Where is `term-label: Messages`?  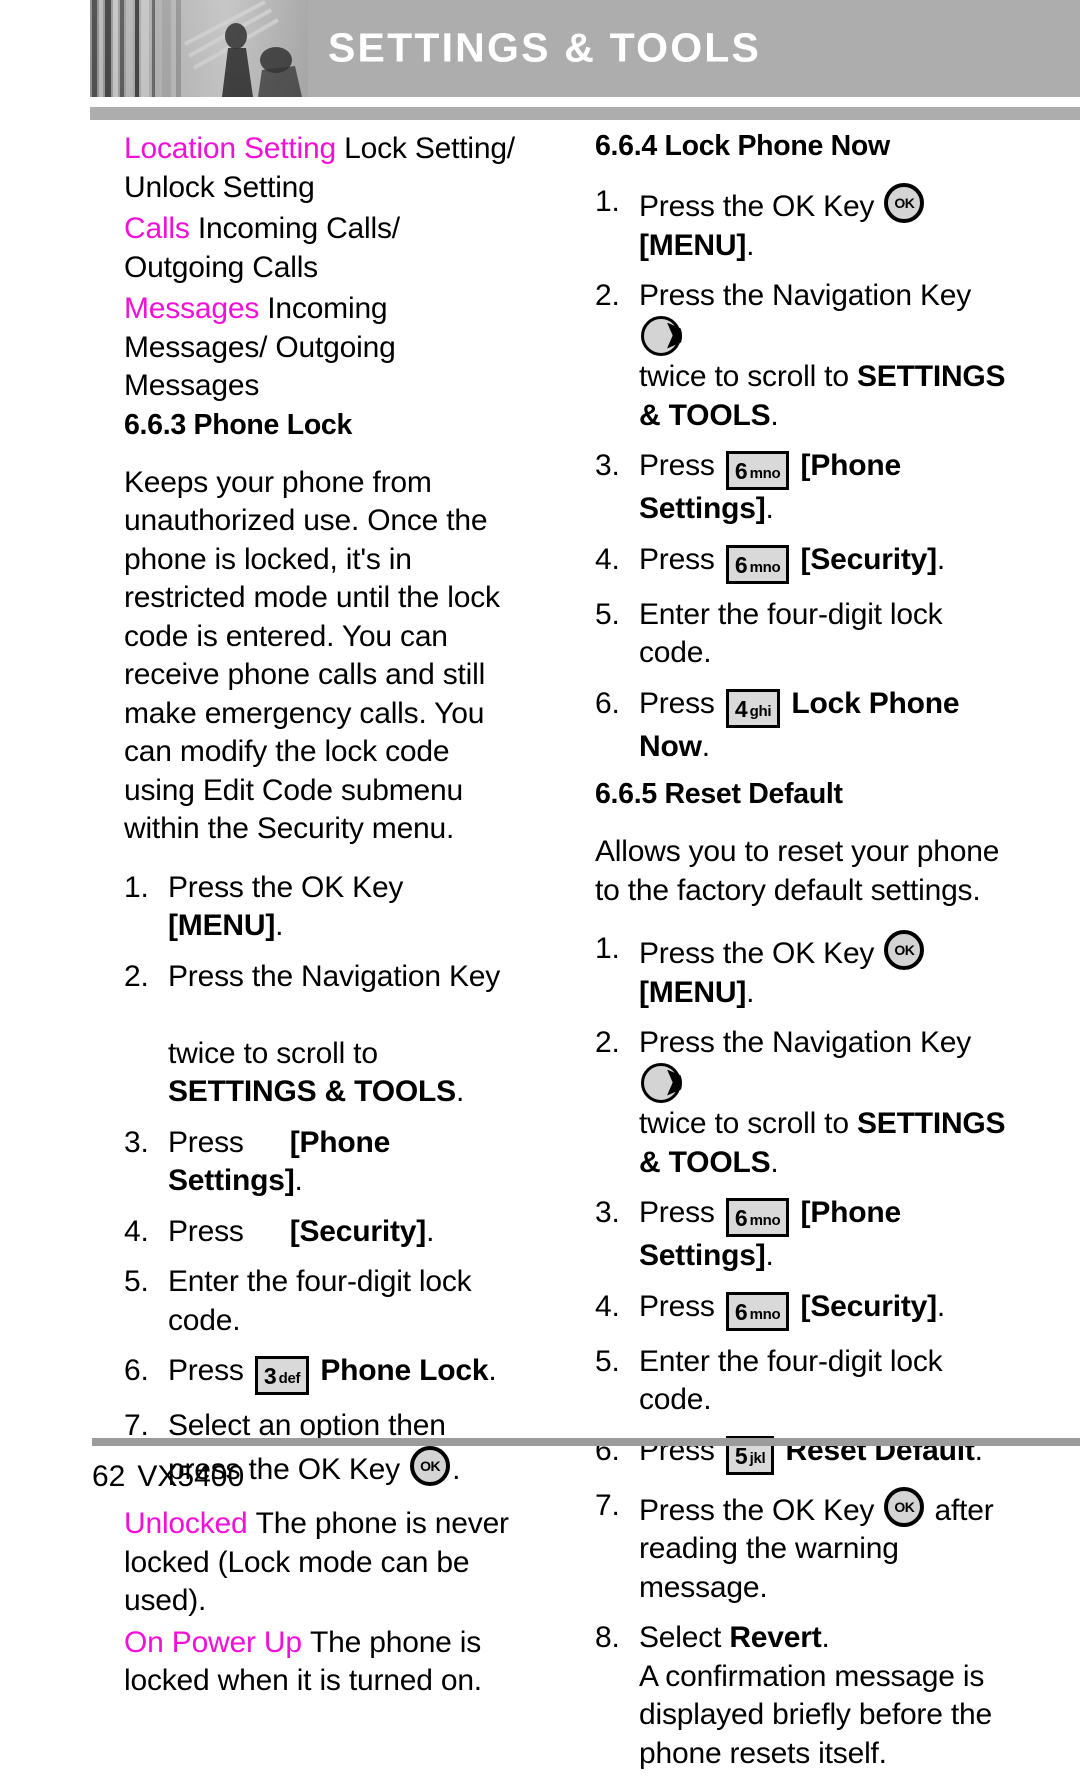 term-label: Messages is located at coordinates (192, 308).